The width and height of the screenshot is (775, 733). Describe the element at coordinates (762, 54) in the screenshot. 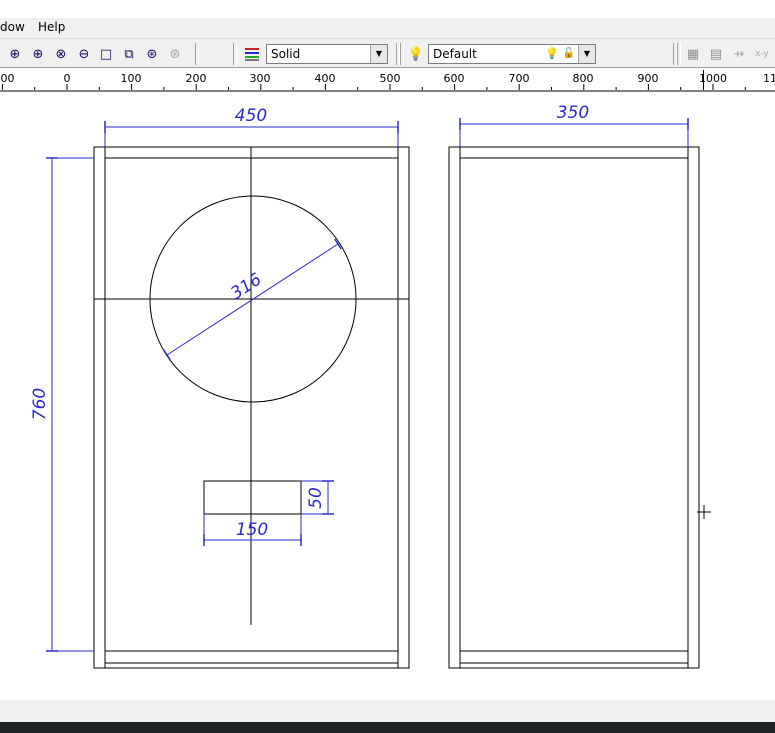

I see `xy-icon: x-y` at that location.